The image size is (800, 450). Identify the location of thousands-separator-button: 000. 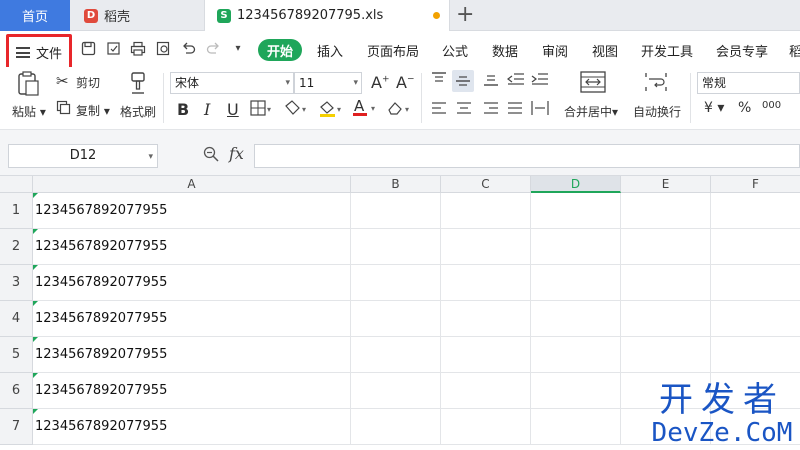
(771, 105).